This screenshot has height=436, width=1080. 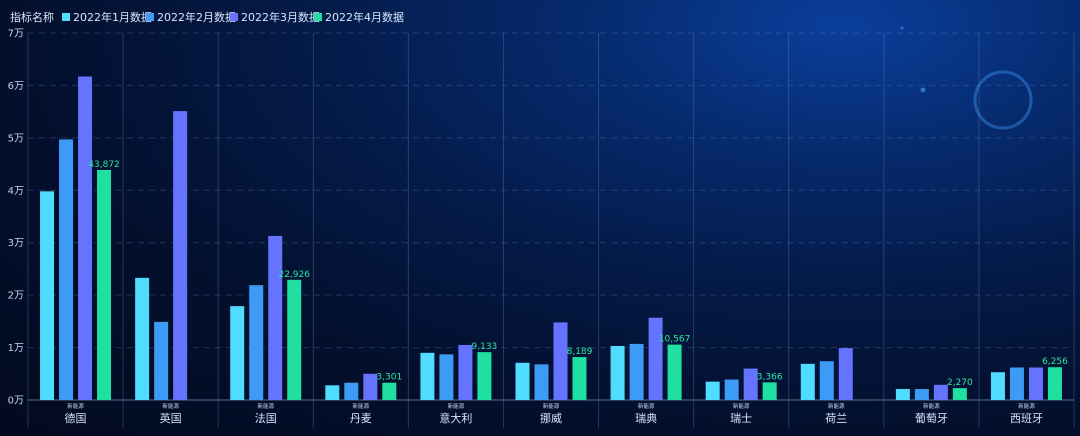 I want to click on category-label: 西班牙, so click(x=1026, y=418).